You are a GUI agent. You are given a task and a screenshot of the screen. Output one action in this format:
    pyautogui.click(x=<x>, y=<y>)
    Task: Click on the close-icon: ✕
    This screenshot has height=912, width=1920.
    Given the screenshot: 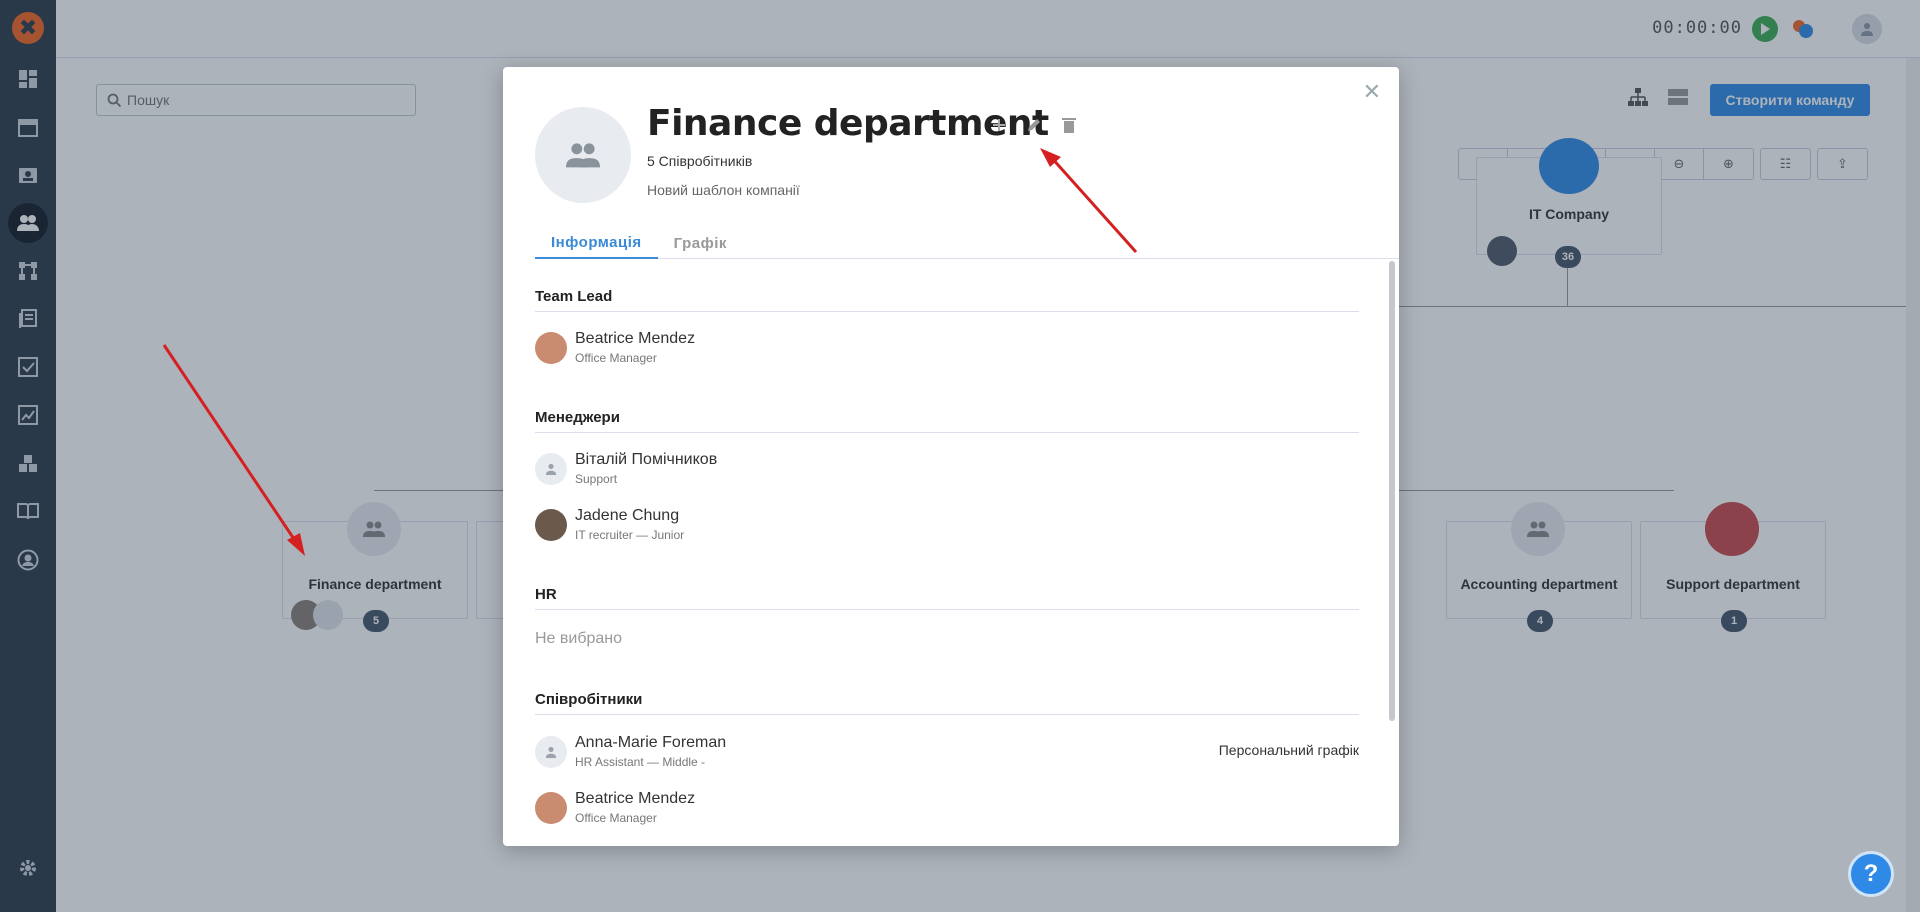 What is the action you would take?
    pyautogui.click(x=1372, y=92)
    